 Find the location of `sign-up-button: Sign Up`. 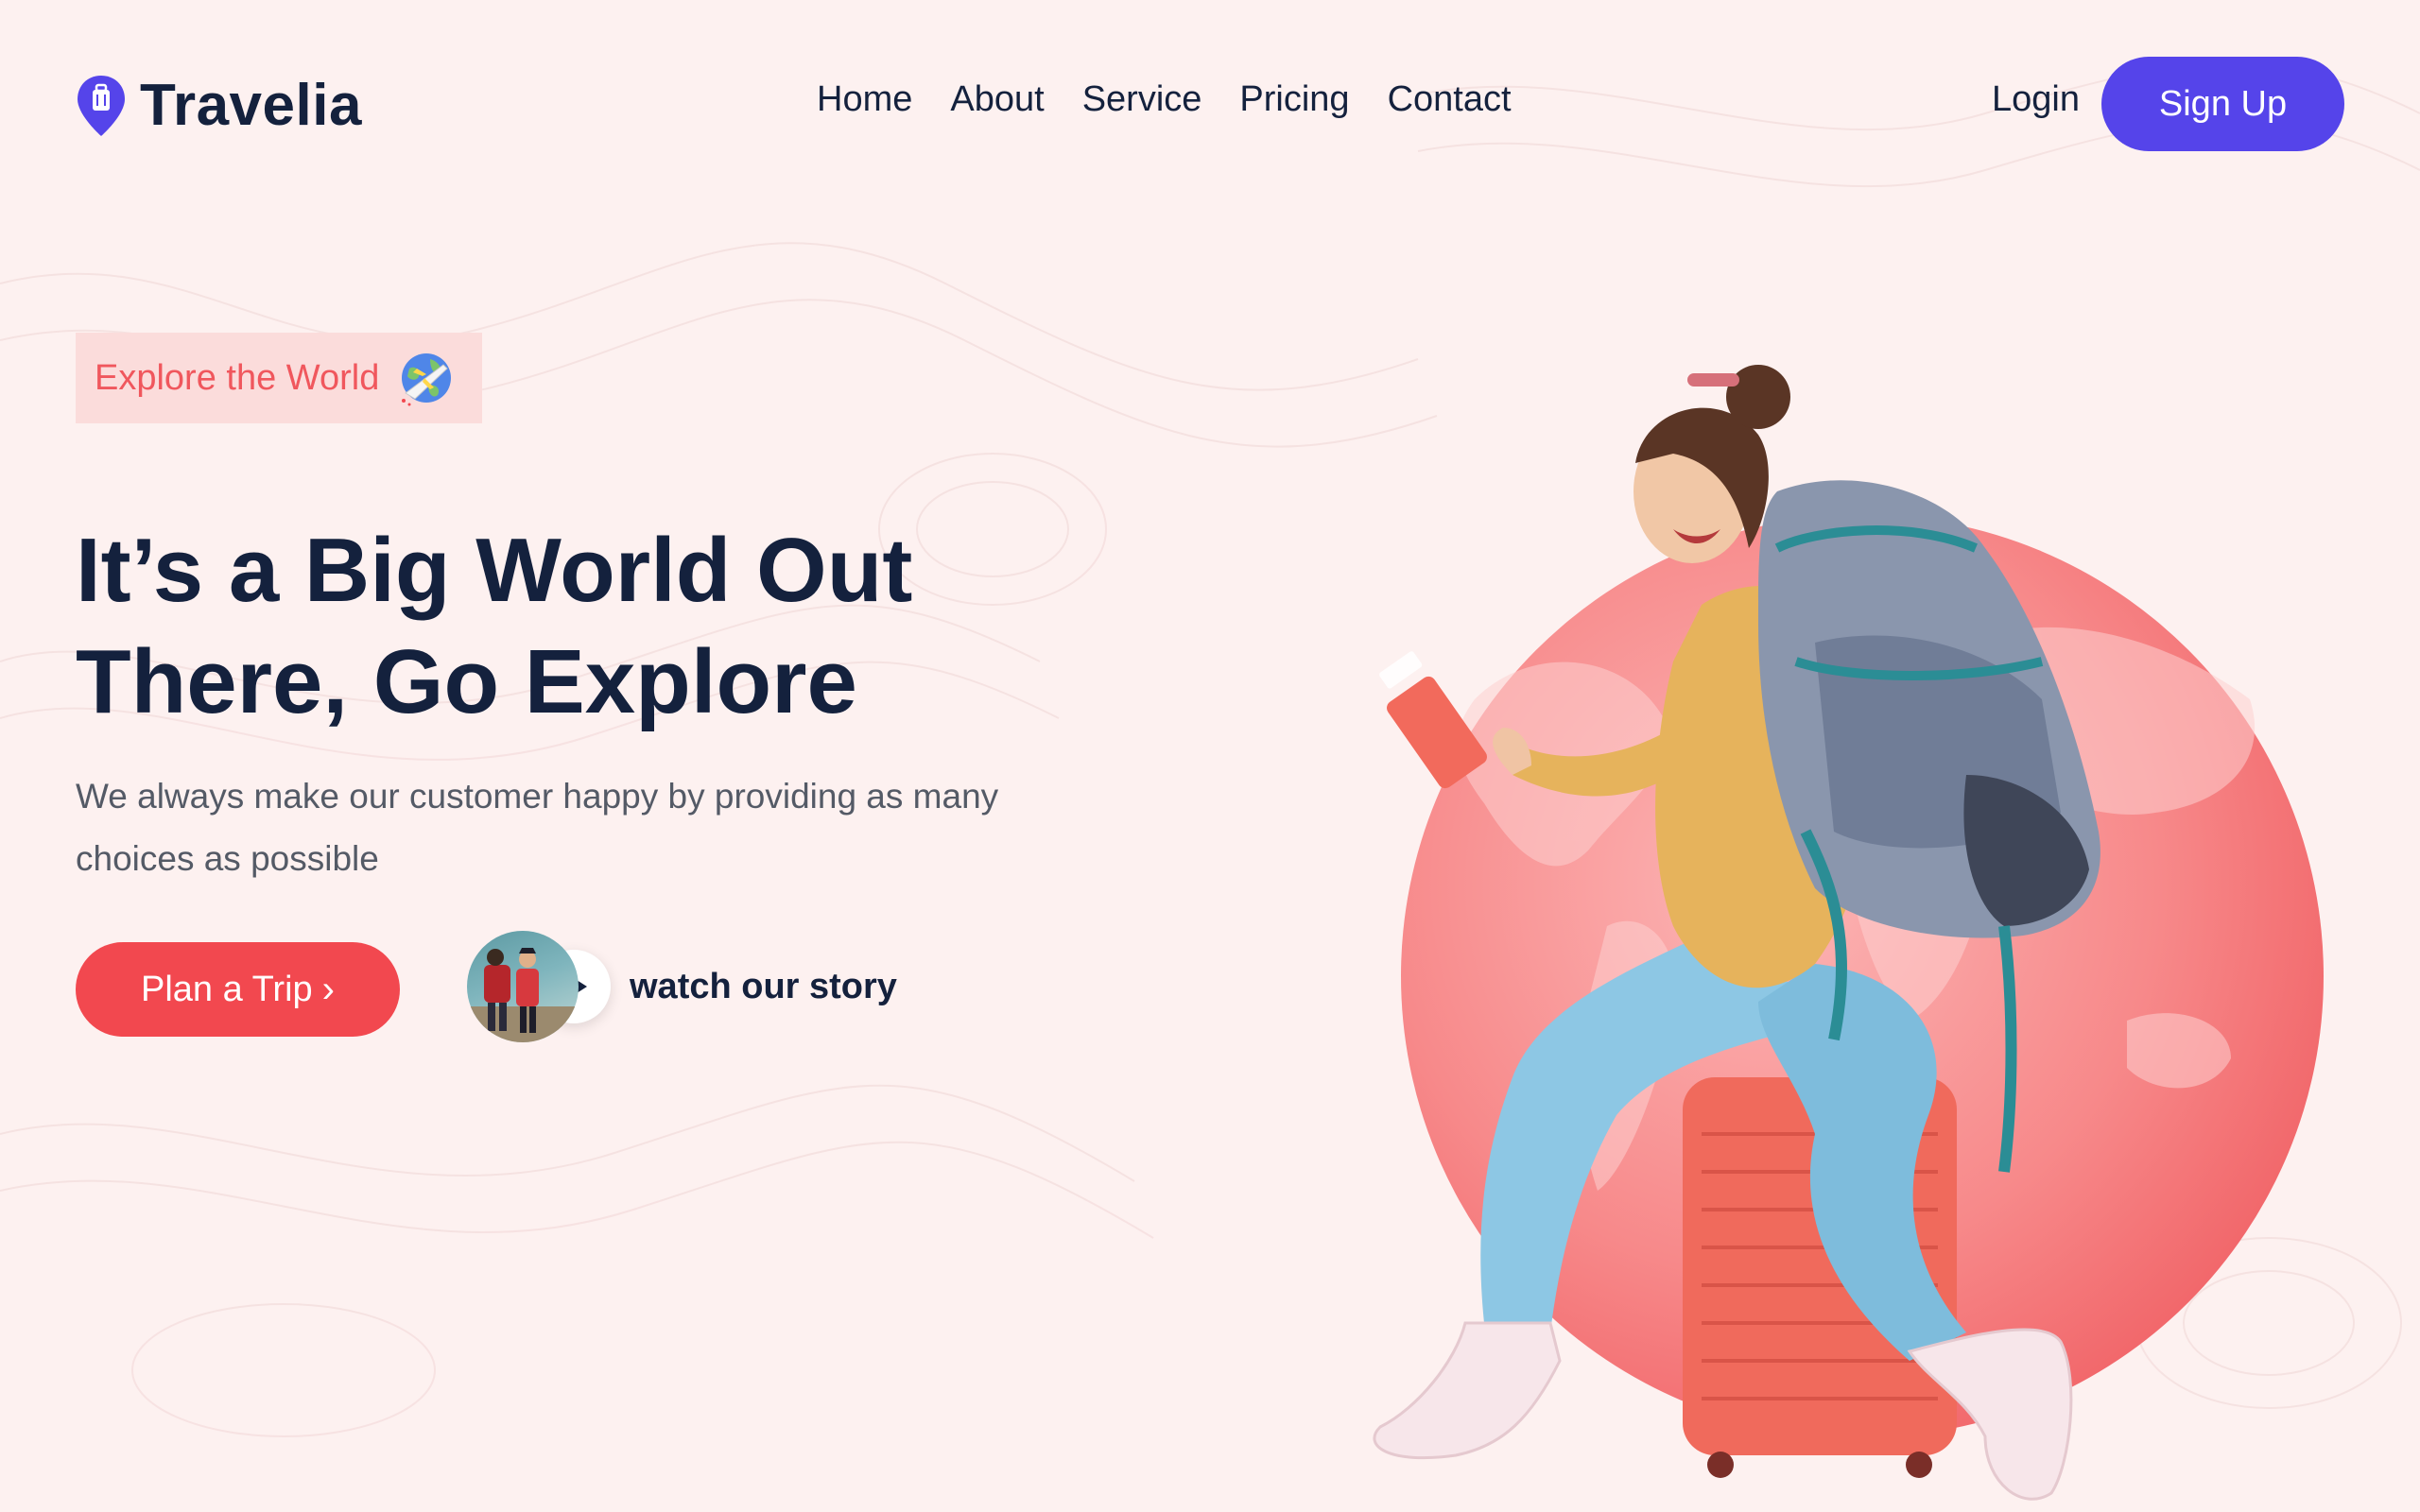

sign-up-button: Sign Up is located at coordinates (2222, 104).